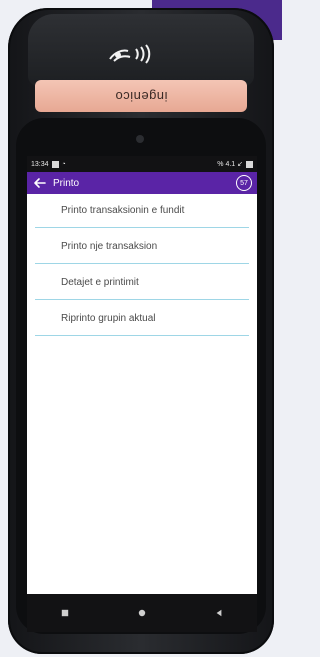  I want to click on sync-icon: ◔, so click(63, 164).